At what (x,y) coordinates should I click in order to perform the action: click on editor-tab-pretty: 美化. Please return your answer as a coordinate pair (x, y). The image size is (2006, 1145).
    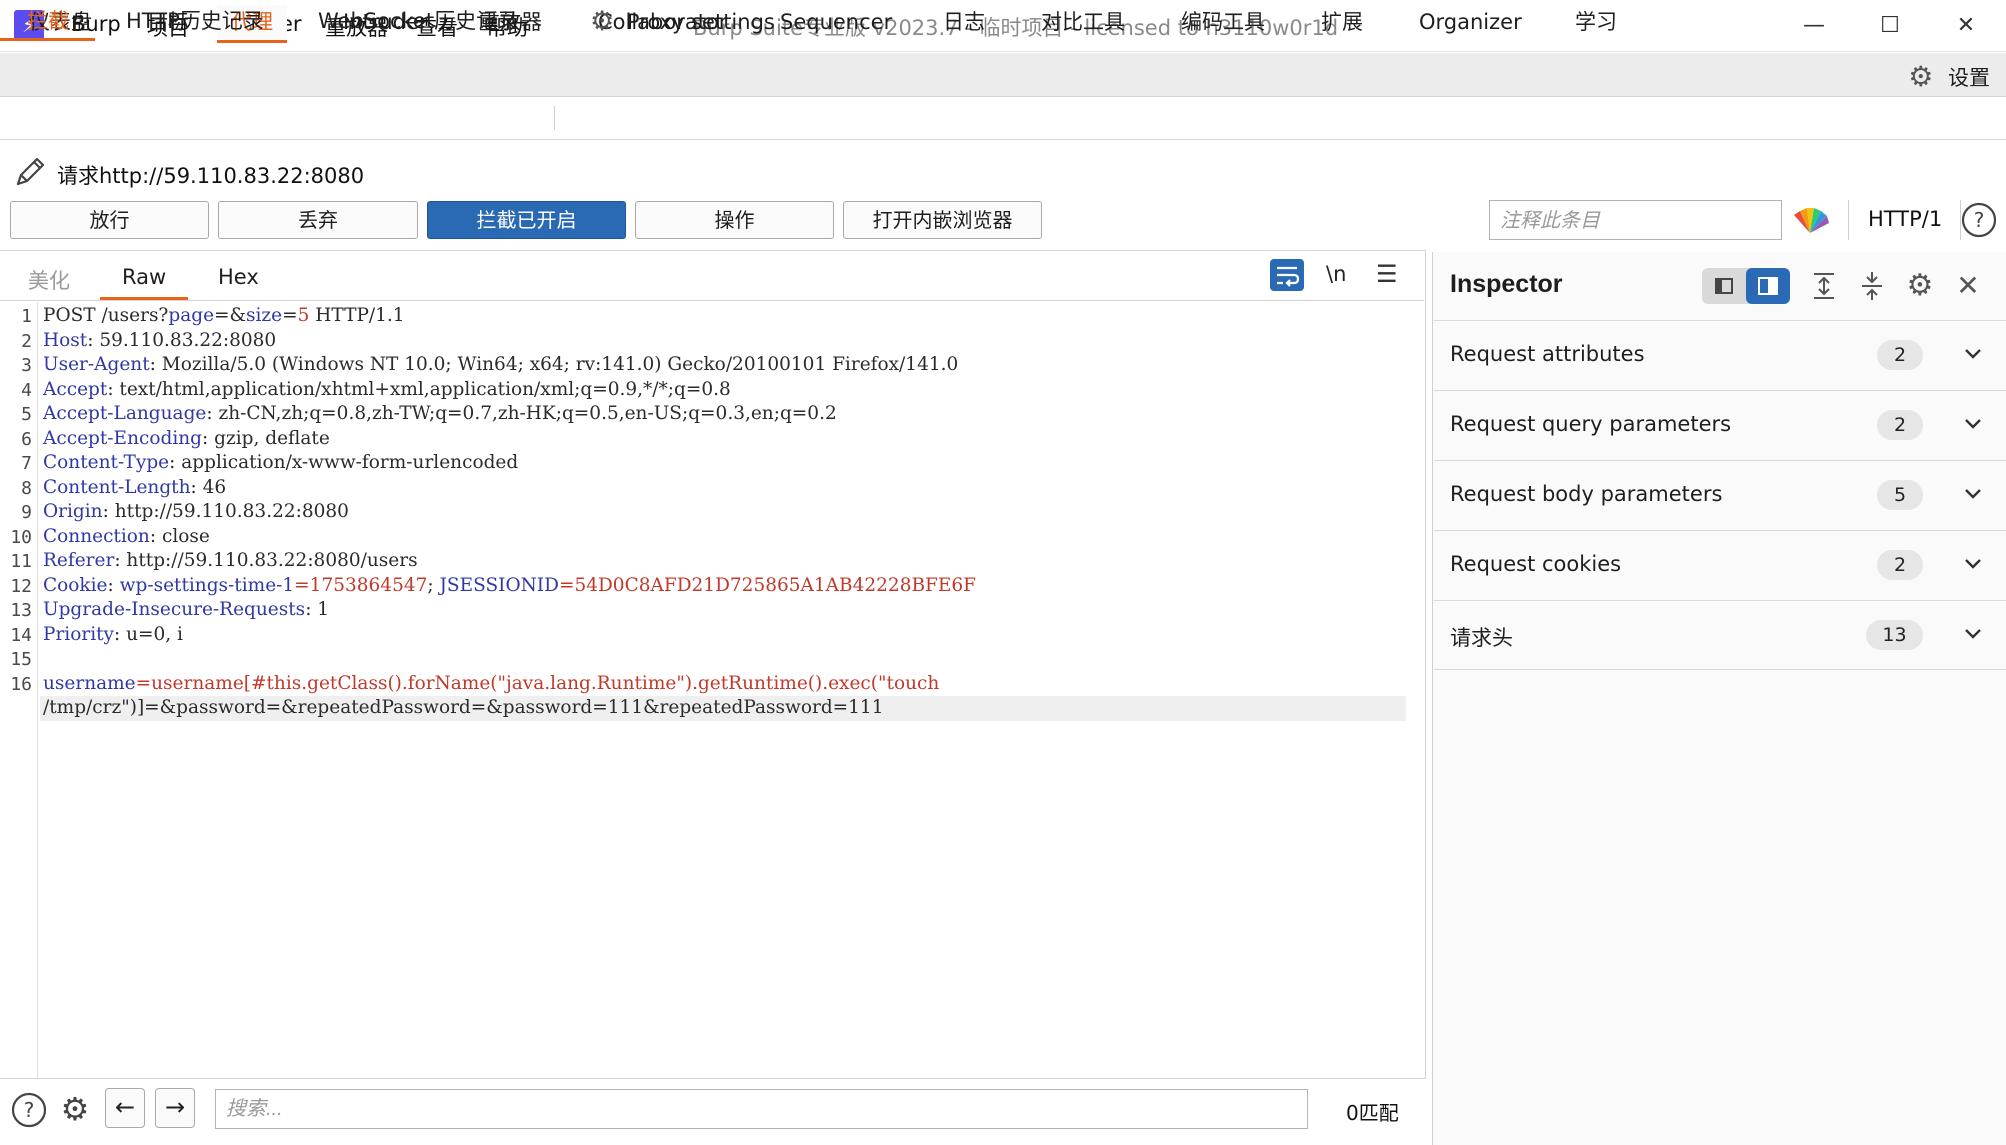
    Looking at the image, I should click on (49, 280).